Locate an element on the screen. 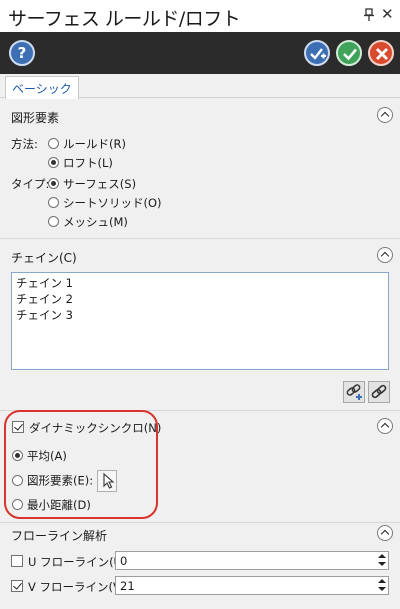 Image resolution: width=400 pixels, height=609 pixels. checkbox-checked-icon is located at coordinates (17, 586).